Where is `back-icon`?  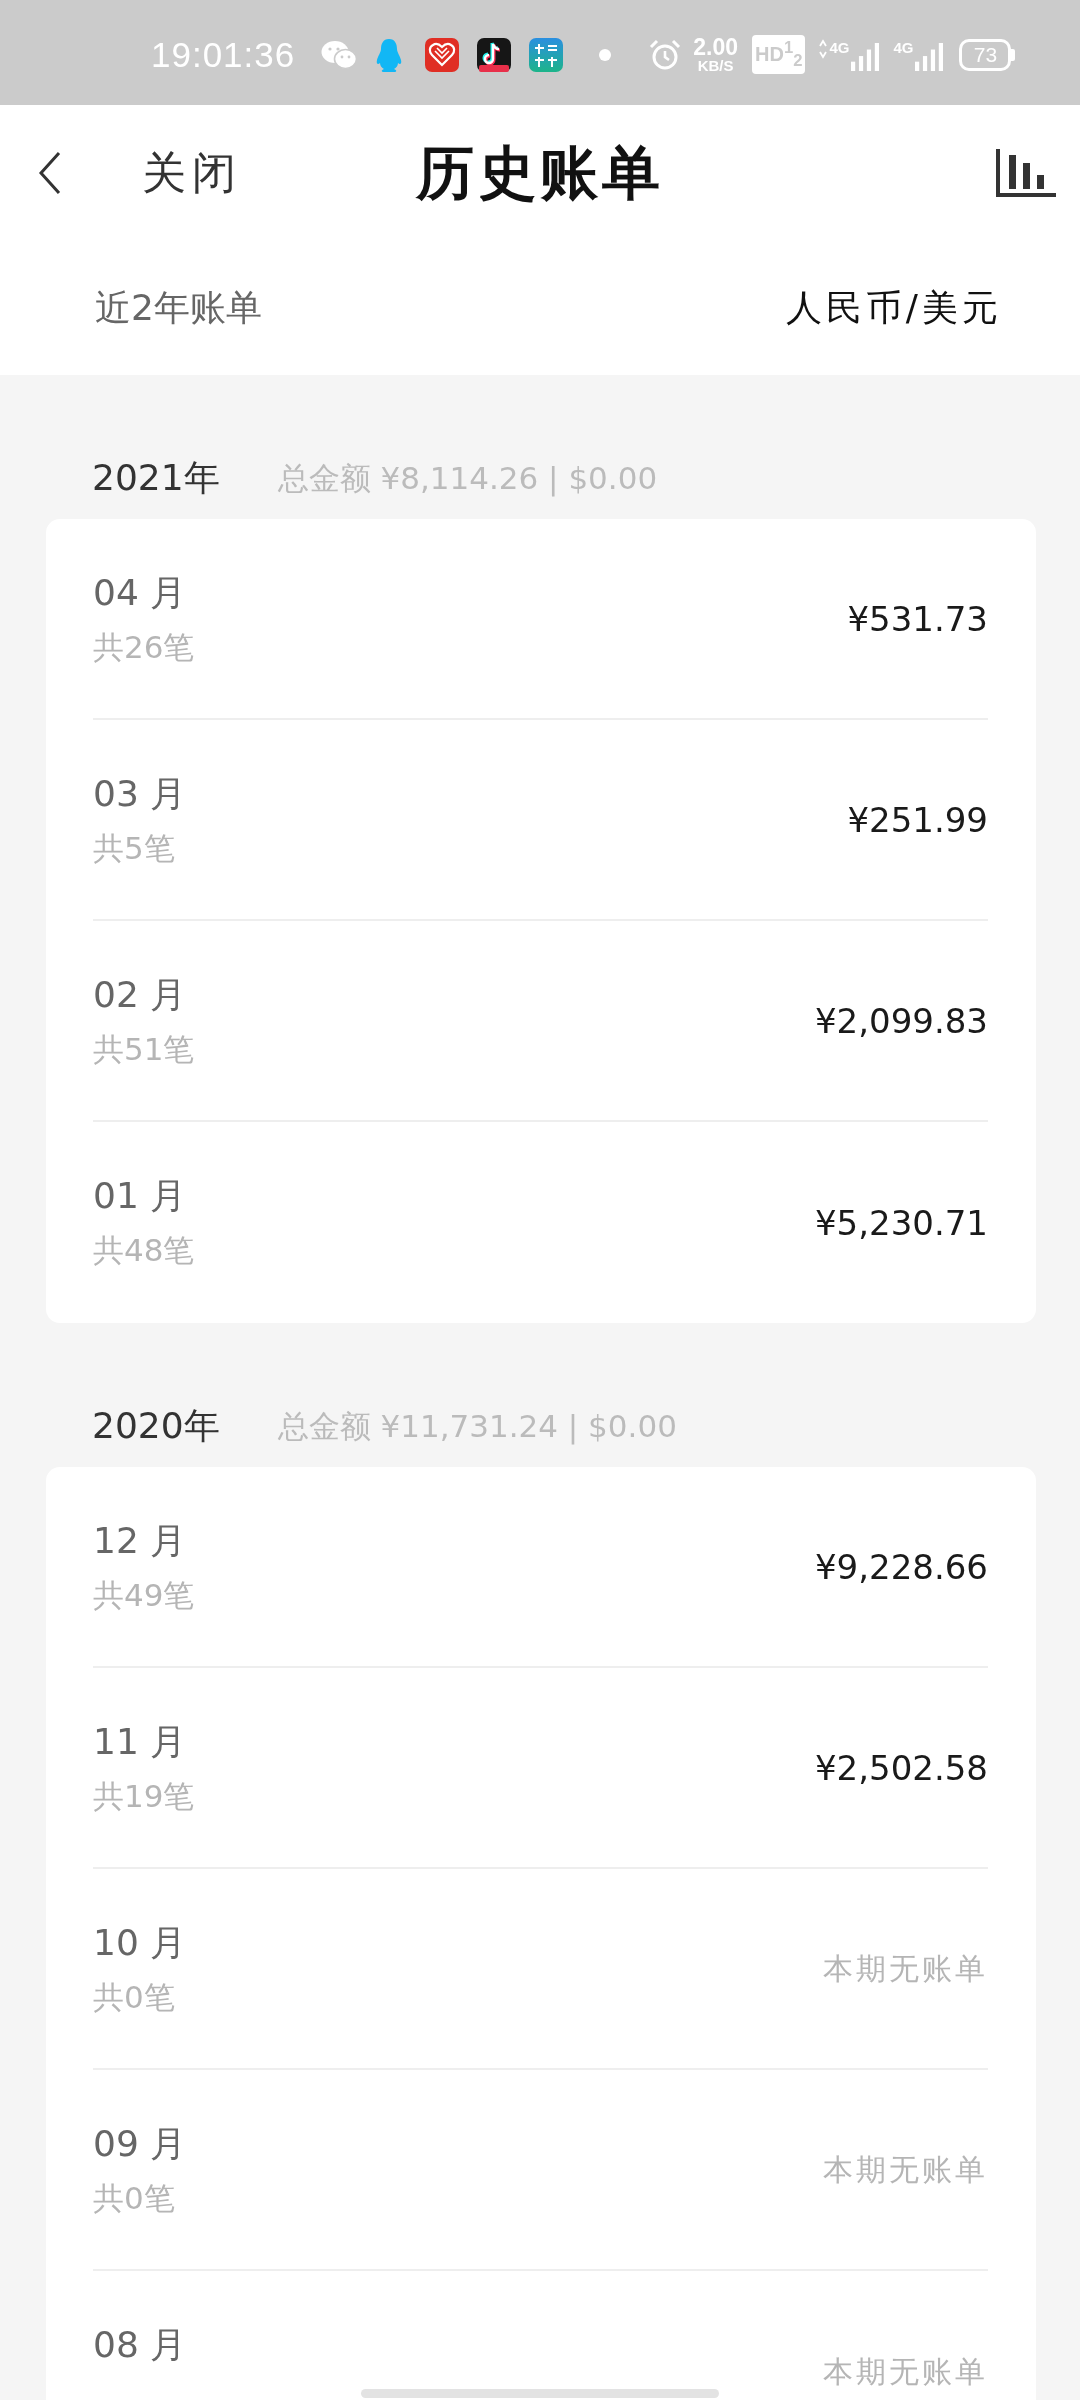 back-icon is located at coordinates (50, 172).